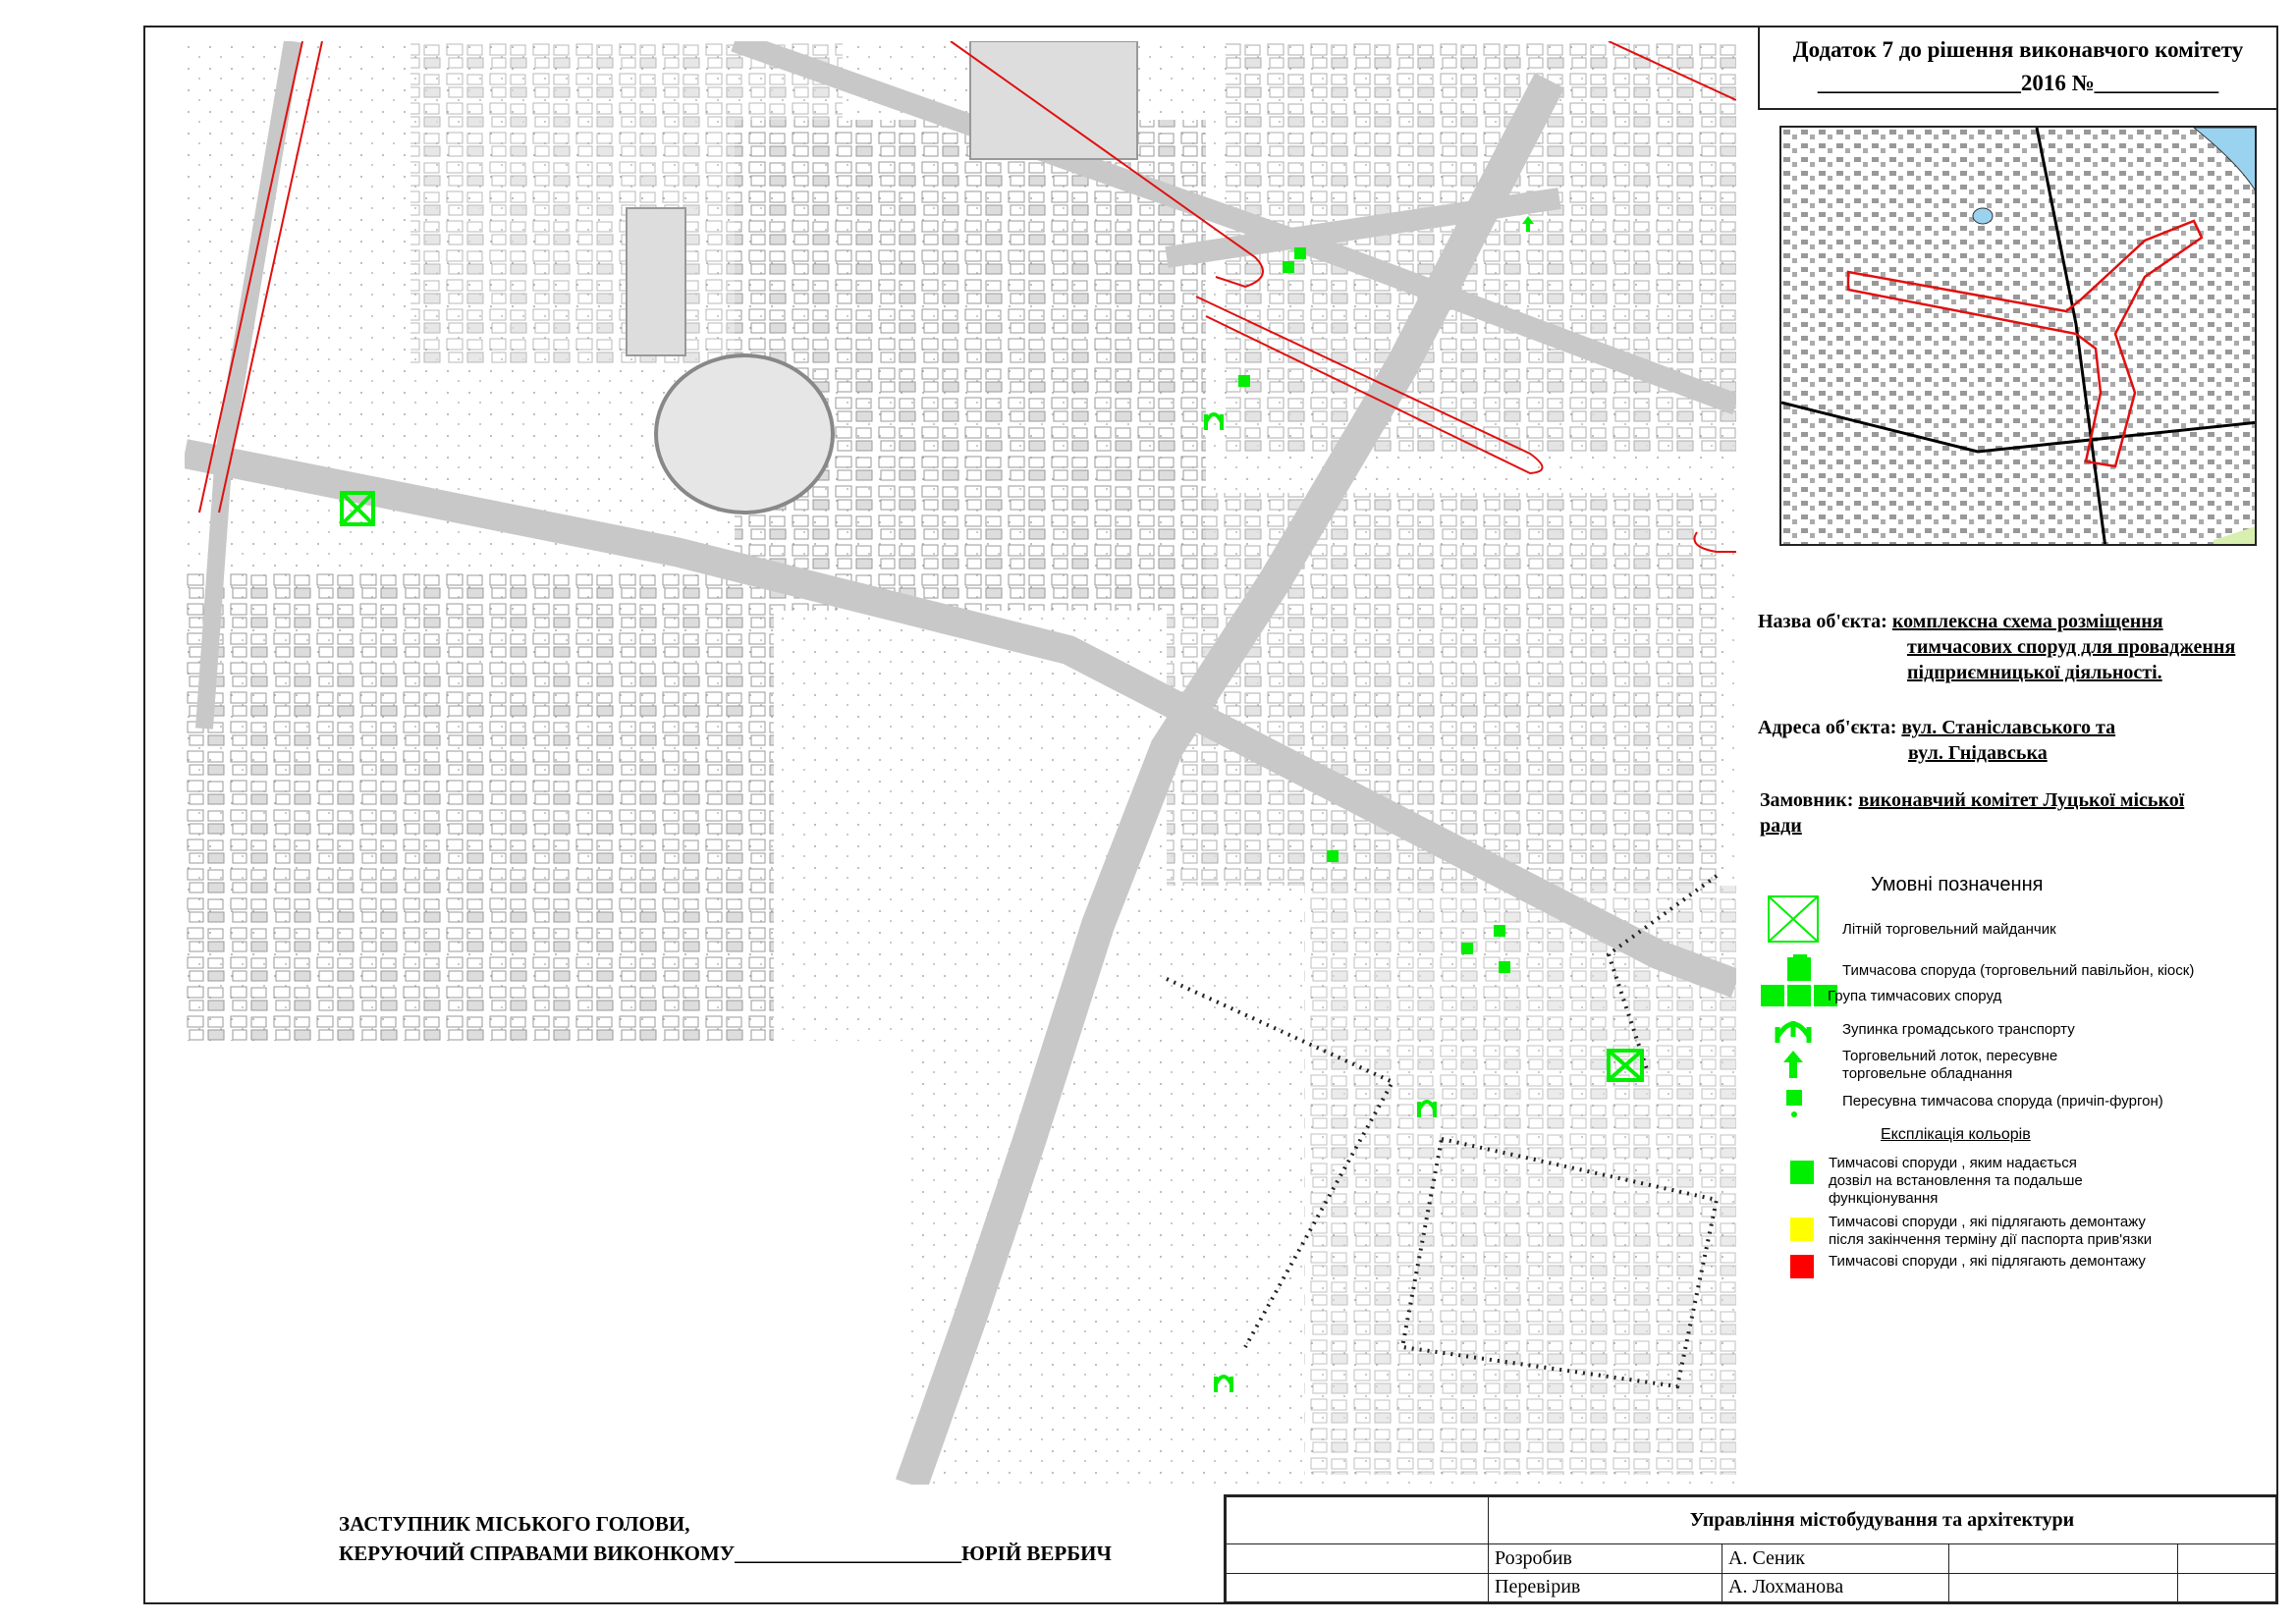 This screenshot has width=2296, height=1624. Describe the element at coordinates (1793, 1064) in the screenshot. I see `trade-stall-icon` at that location.